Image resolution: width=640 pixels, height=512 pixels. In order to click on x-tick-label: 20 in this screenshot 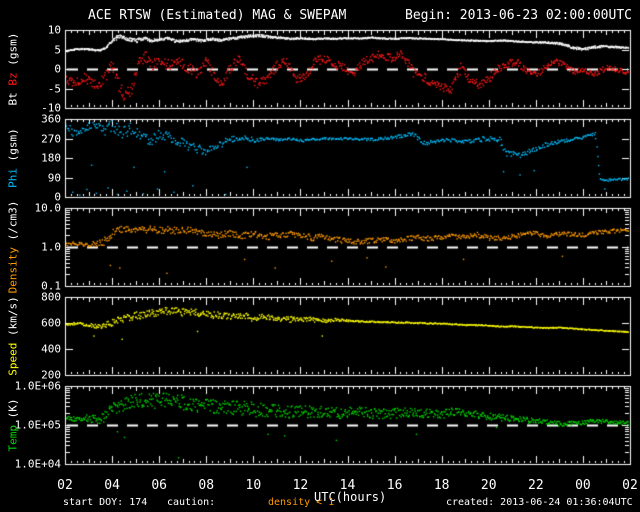, I will do `click(488, 485)`.